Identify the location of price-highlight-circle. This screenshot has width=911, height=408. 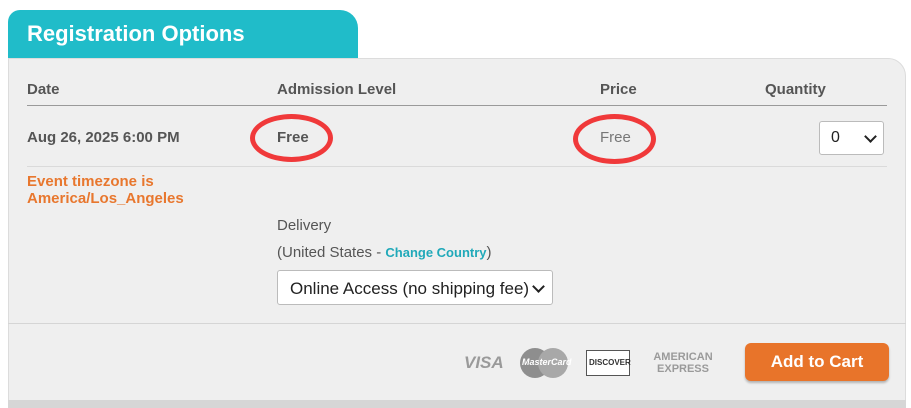
(614, 139).